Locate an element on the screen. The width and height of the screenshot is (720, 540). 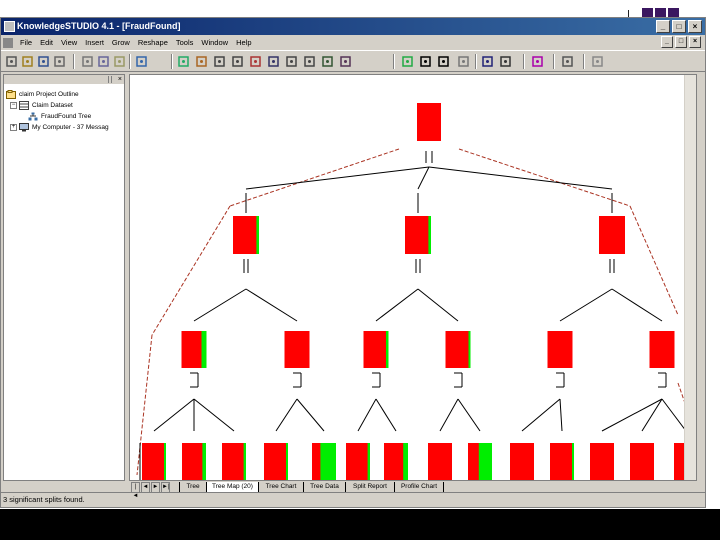
new-icon is located at coordinates (11, 61).